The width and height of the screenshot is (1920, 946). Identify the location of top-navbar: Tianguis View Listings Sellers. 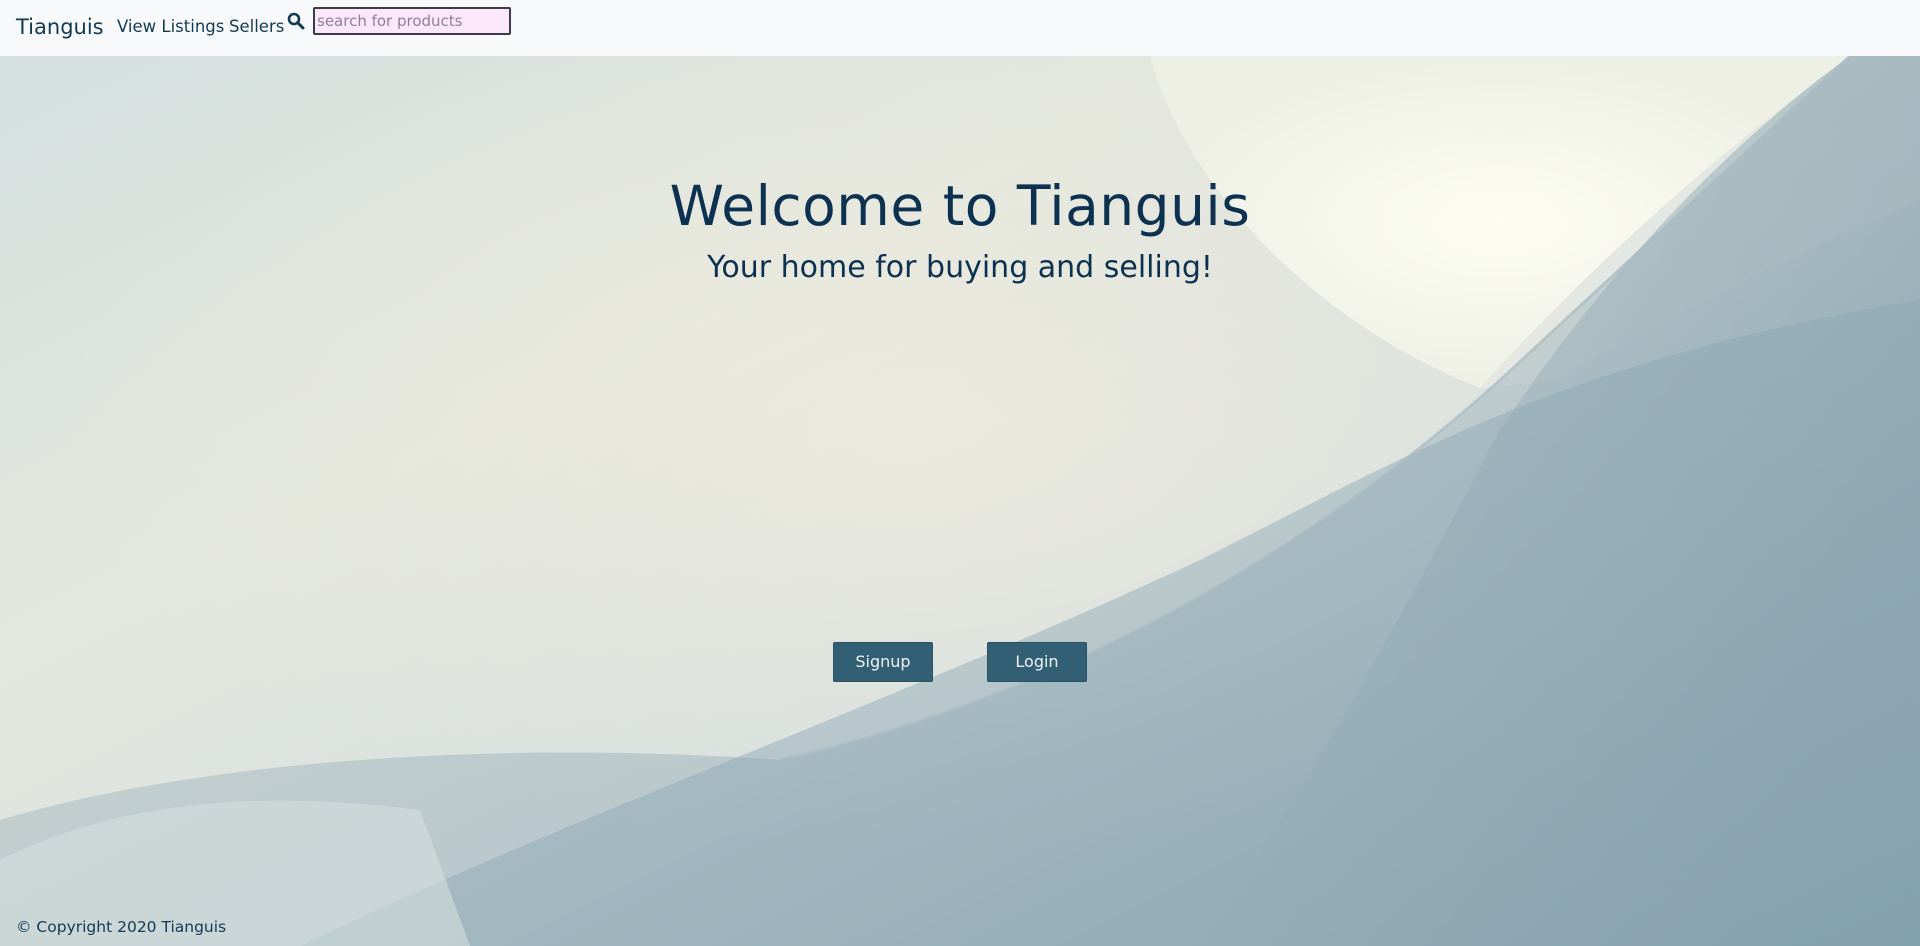
(960, 28).